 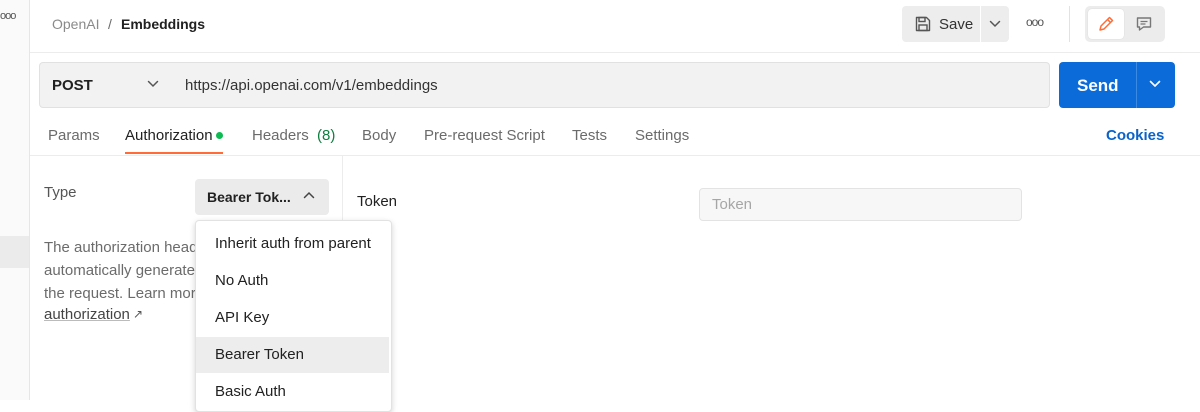 What do you see at coordinates (138, 314) in the screenshot?
I see `external-link-icon: ↗` at bounding box center [138, 314].